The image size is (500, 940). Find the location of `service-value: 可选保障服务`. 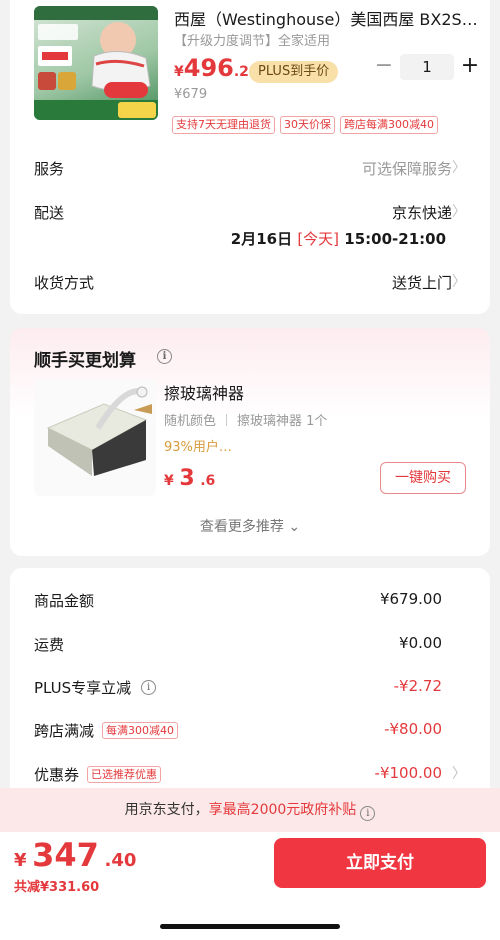

service-value: 可选保障服务 is located at coordinates (406, 169).